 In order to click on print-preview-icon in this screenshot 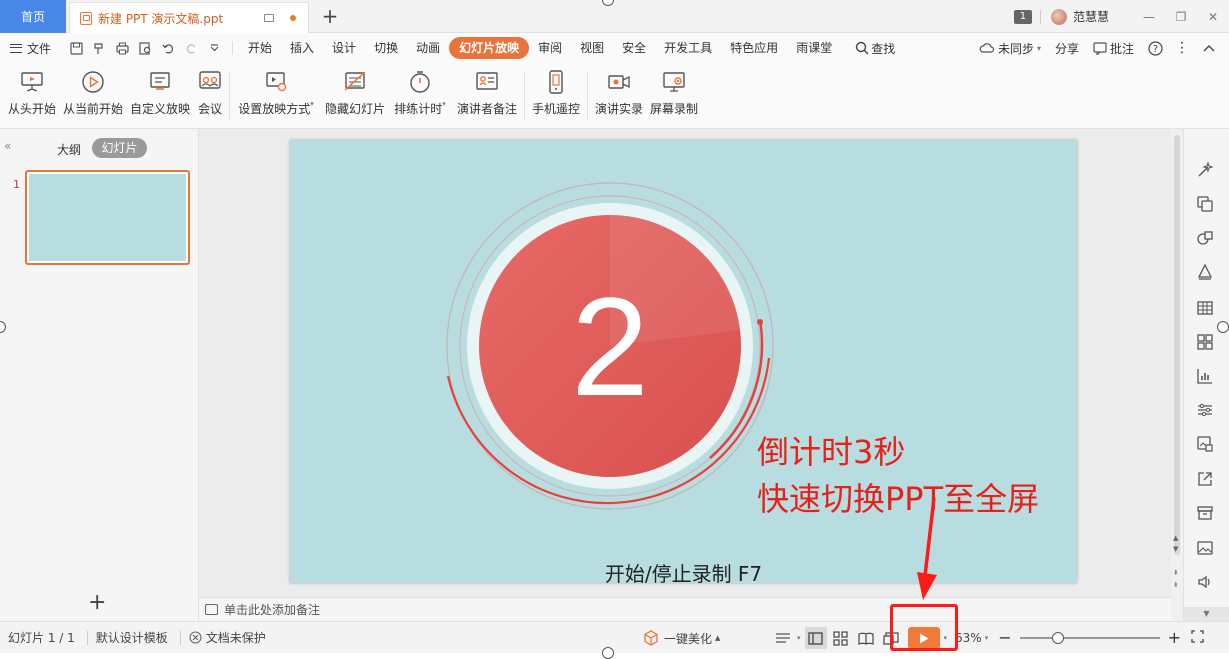, I will do `click(145, 48)`.